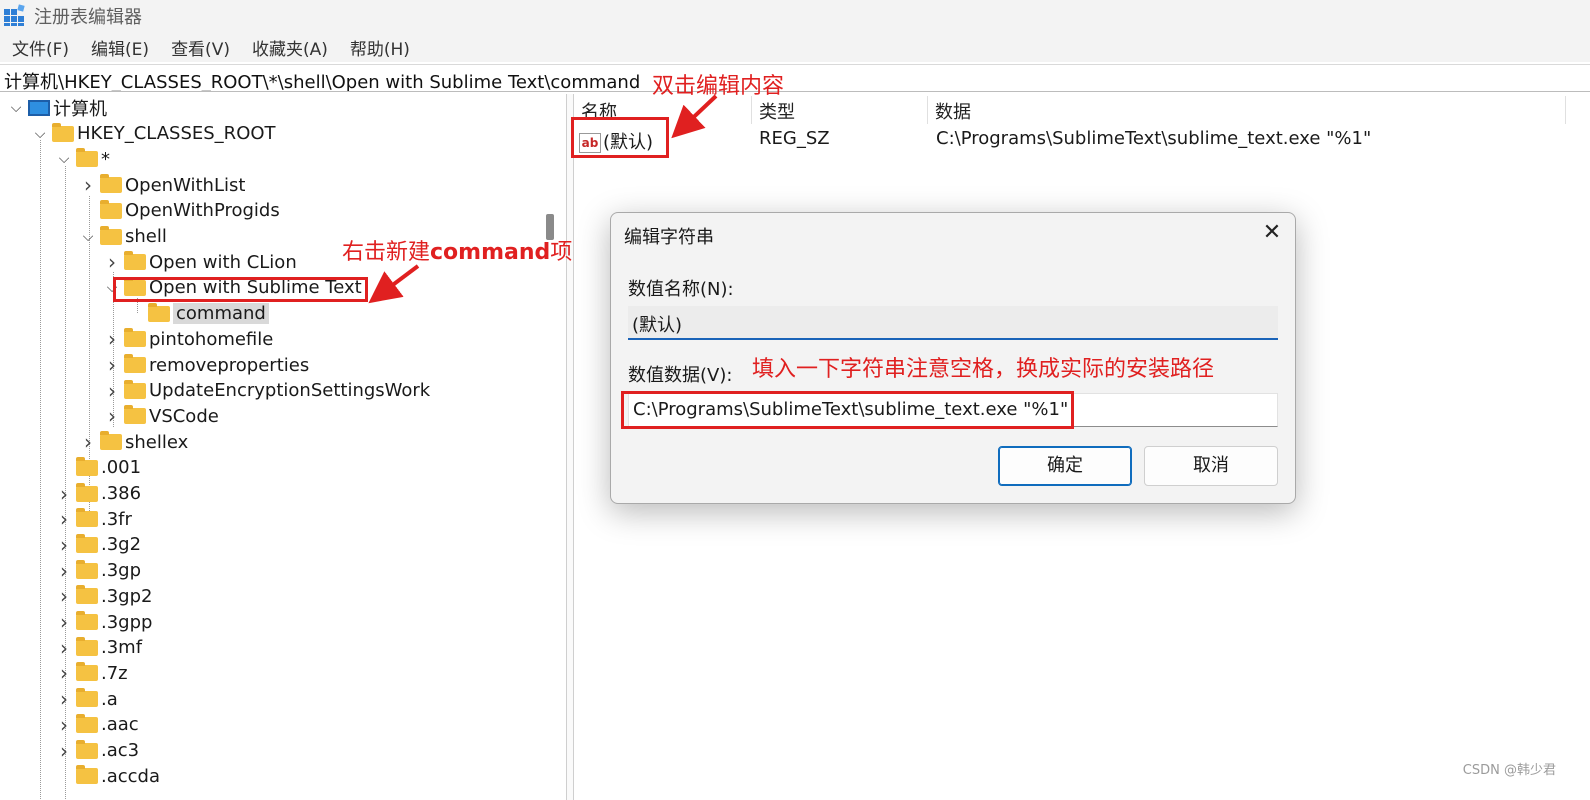  I want to click on tree-item: command, so click(198, 314).